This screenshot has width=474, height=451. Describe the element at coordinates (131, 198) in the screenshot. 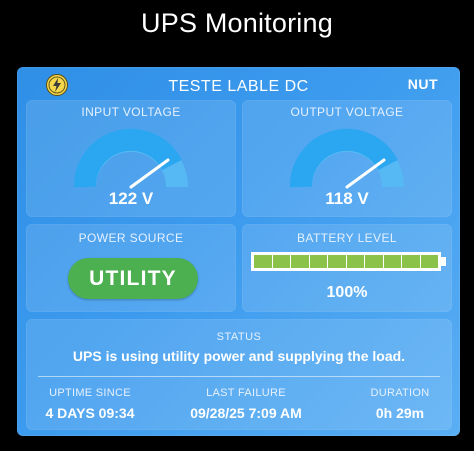

I see `input-voltage-value: 122 V` at that location.